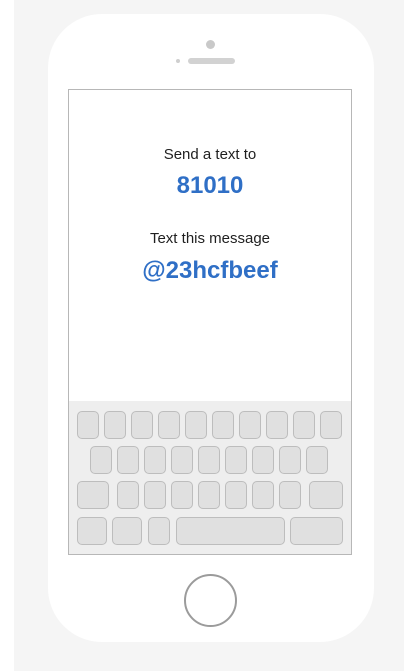 The image size is (404, 671). I want to click on camera-icon, so click(210, 44).